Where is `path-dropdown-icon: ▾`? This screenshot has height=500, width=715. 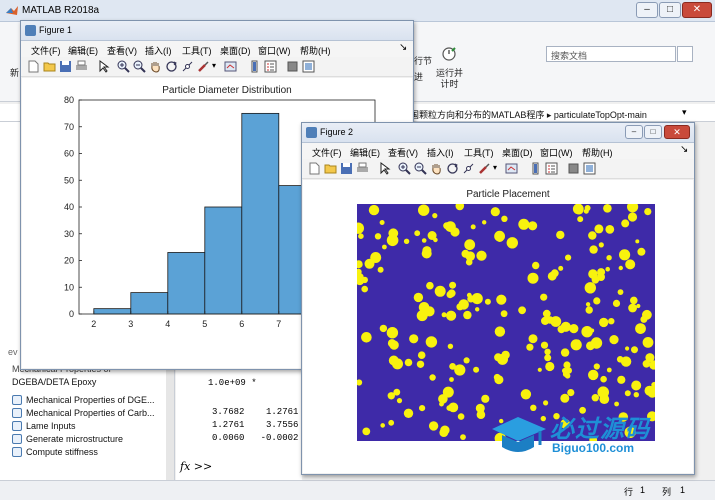
path-dropdown-icon: ▾ is located at coordinates (684, 112).